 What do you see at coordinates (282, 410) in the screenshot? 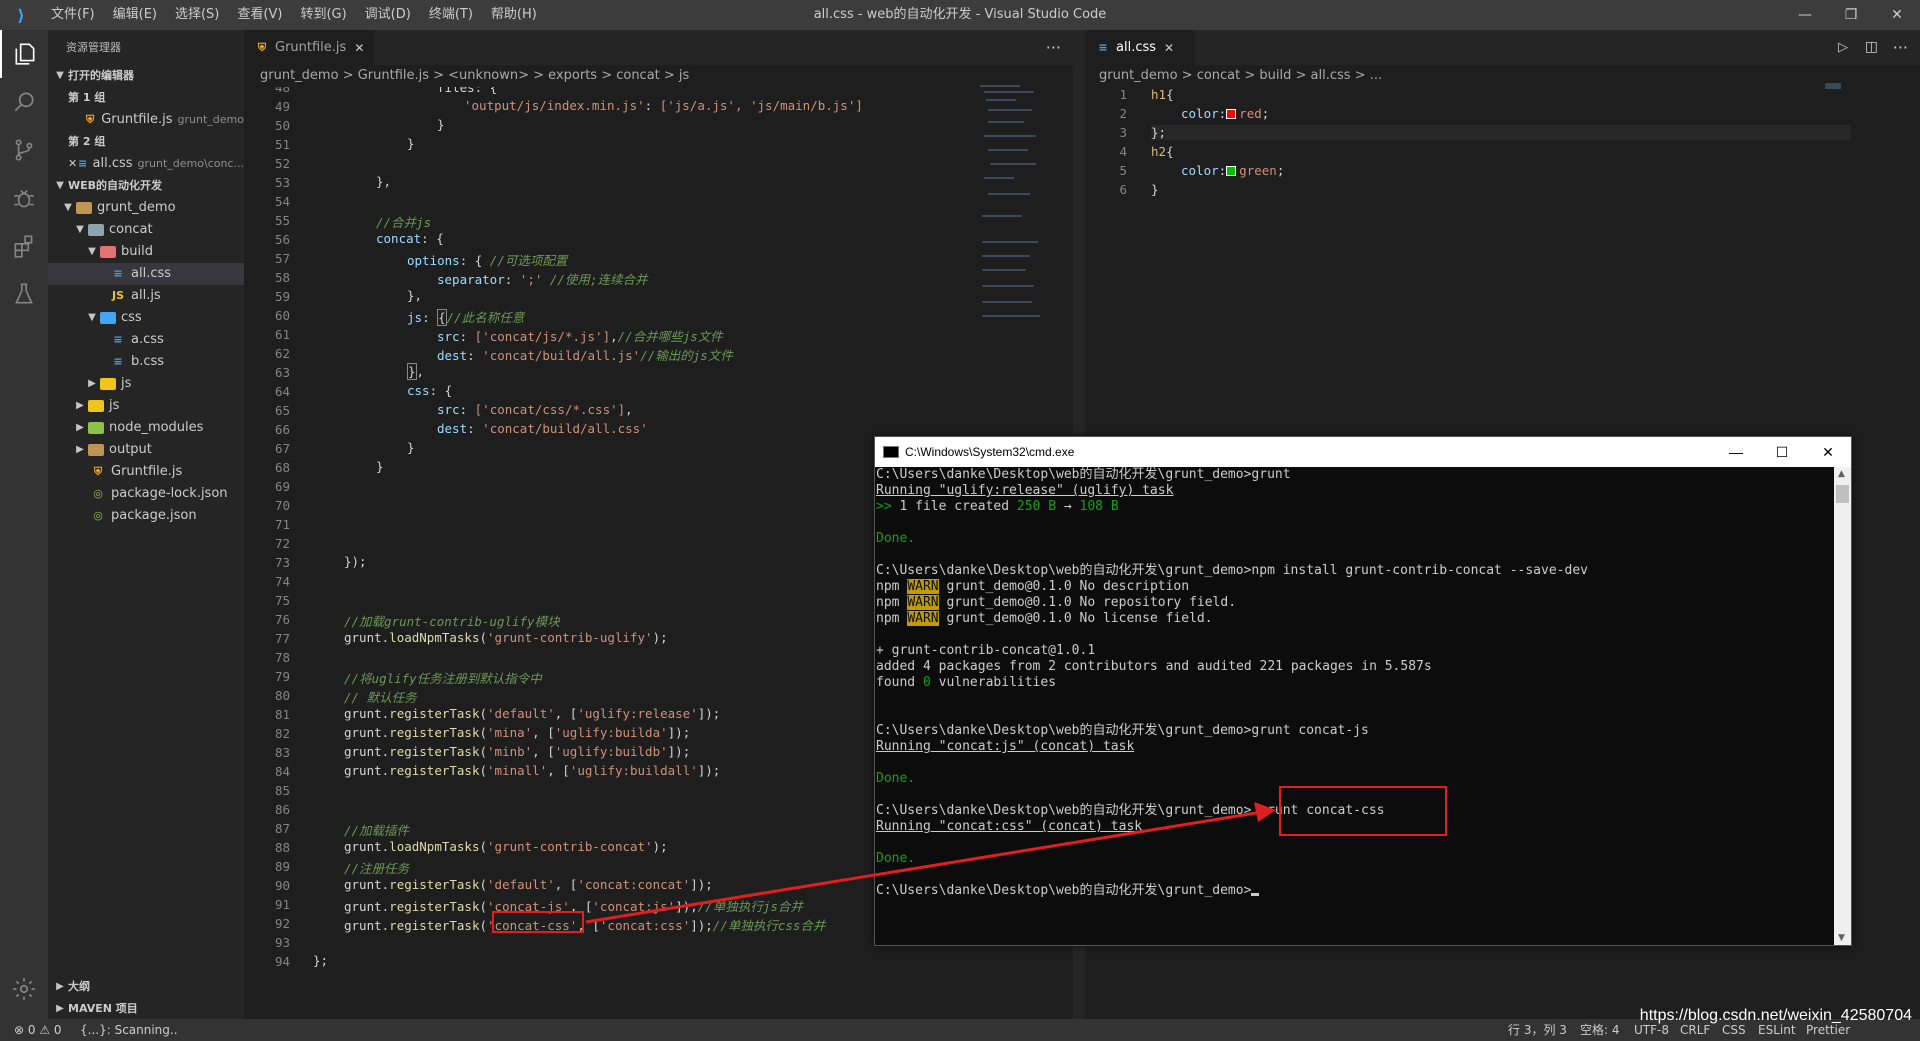
I see `line-number: 65` at bounding box center [282, 410].